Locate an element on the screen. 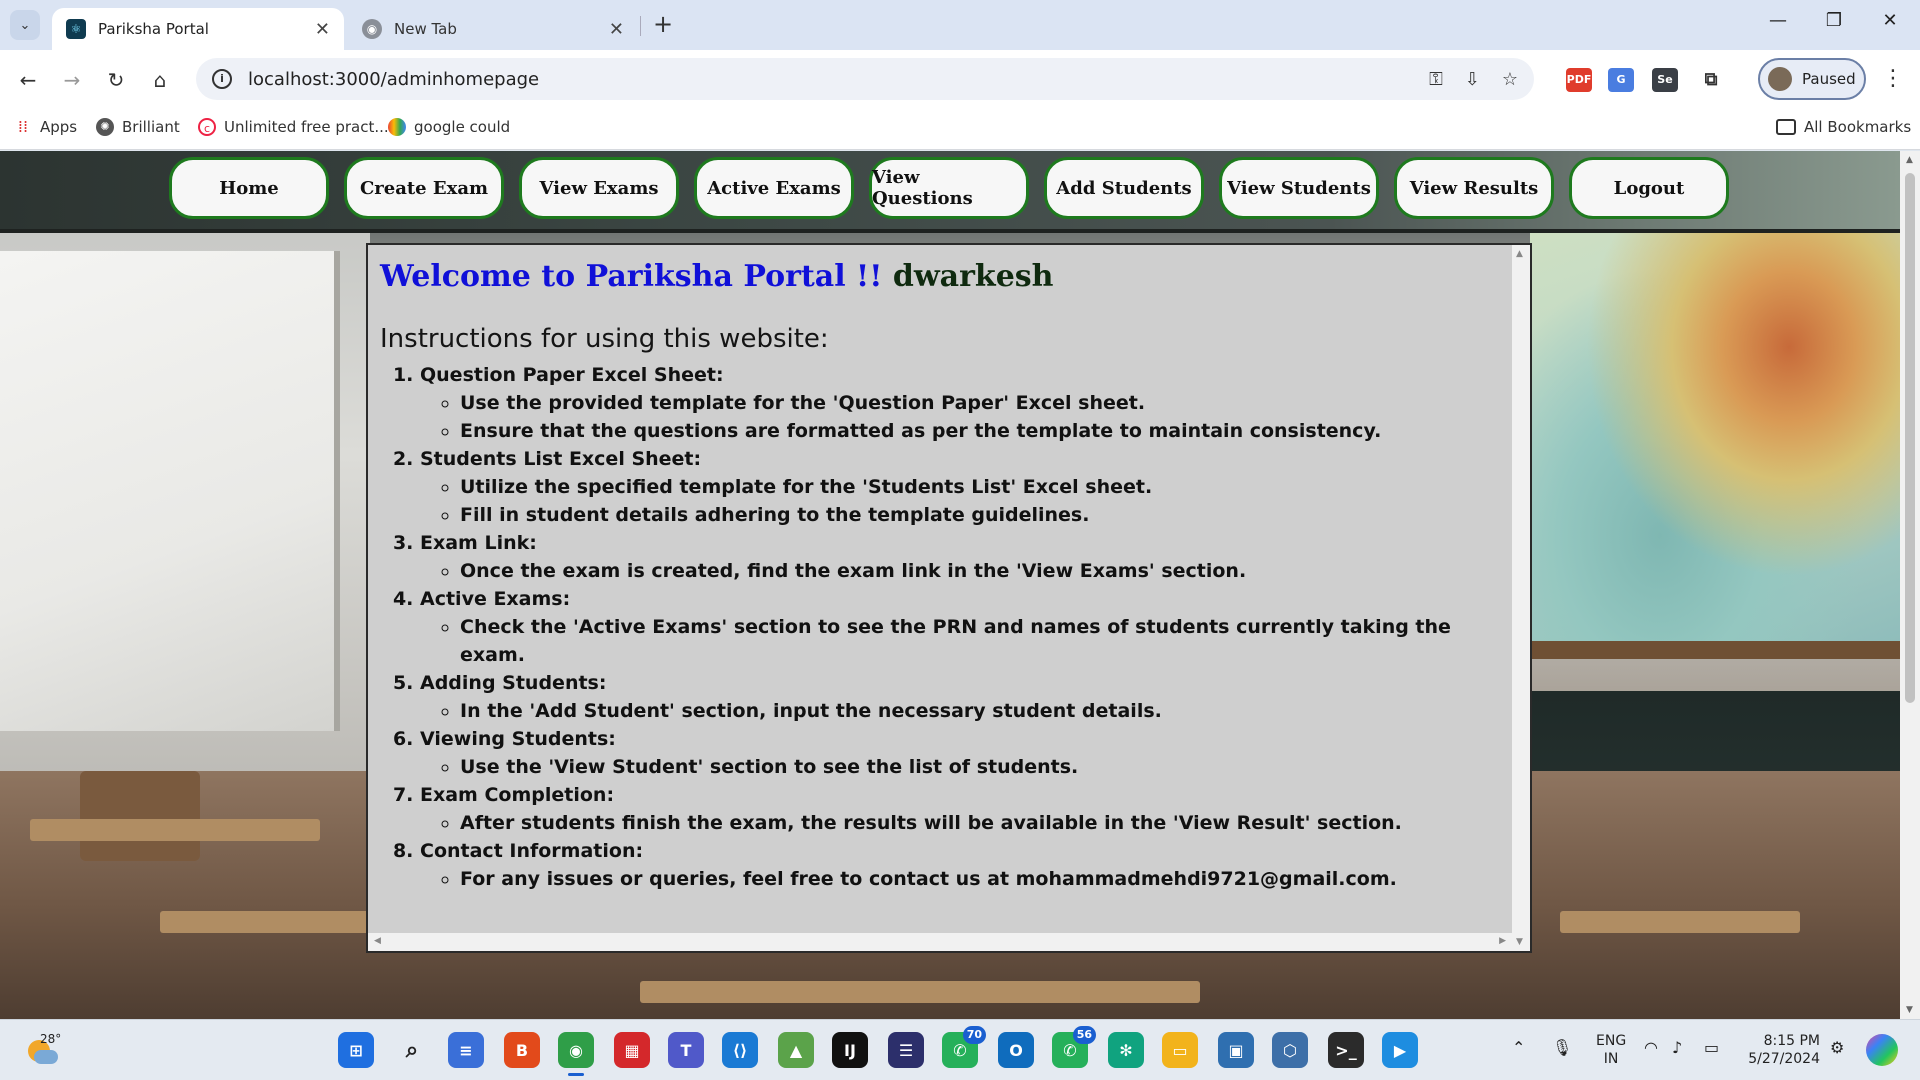  new-tab-button: + is located at coordinates (663, 24).